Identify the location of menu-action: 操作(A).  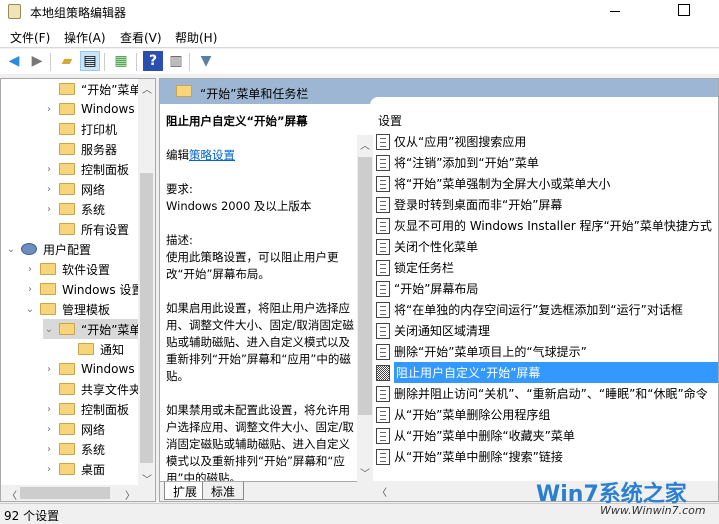
(85, 37).